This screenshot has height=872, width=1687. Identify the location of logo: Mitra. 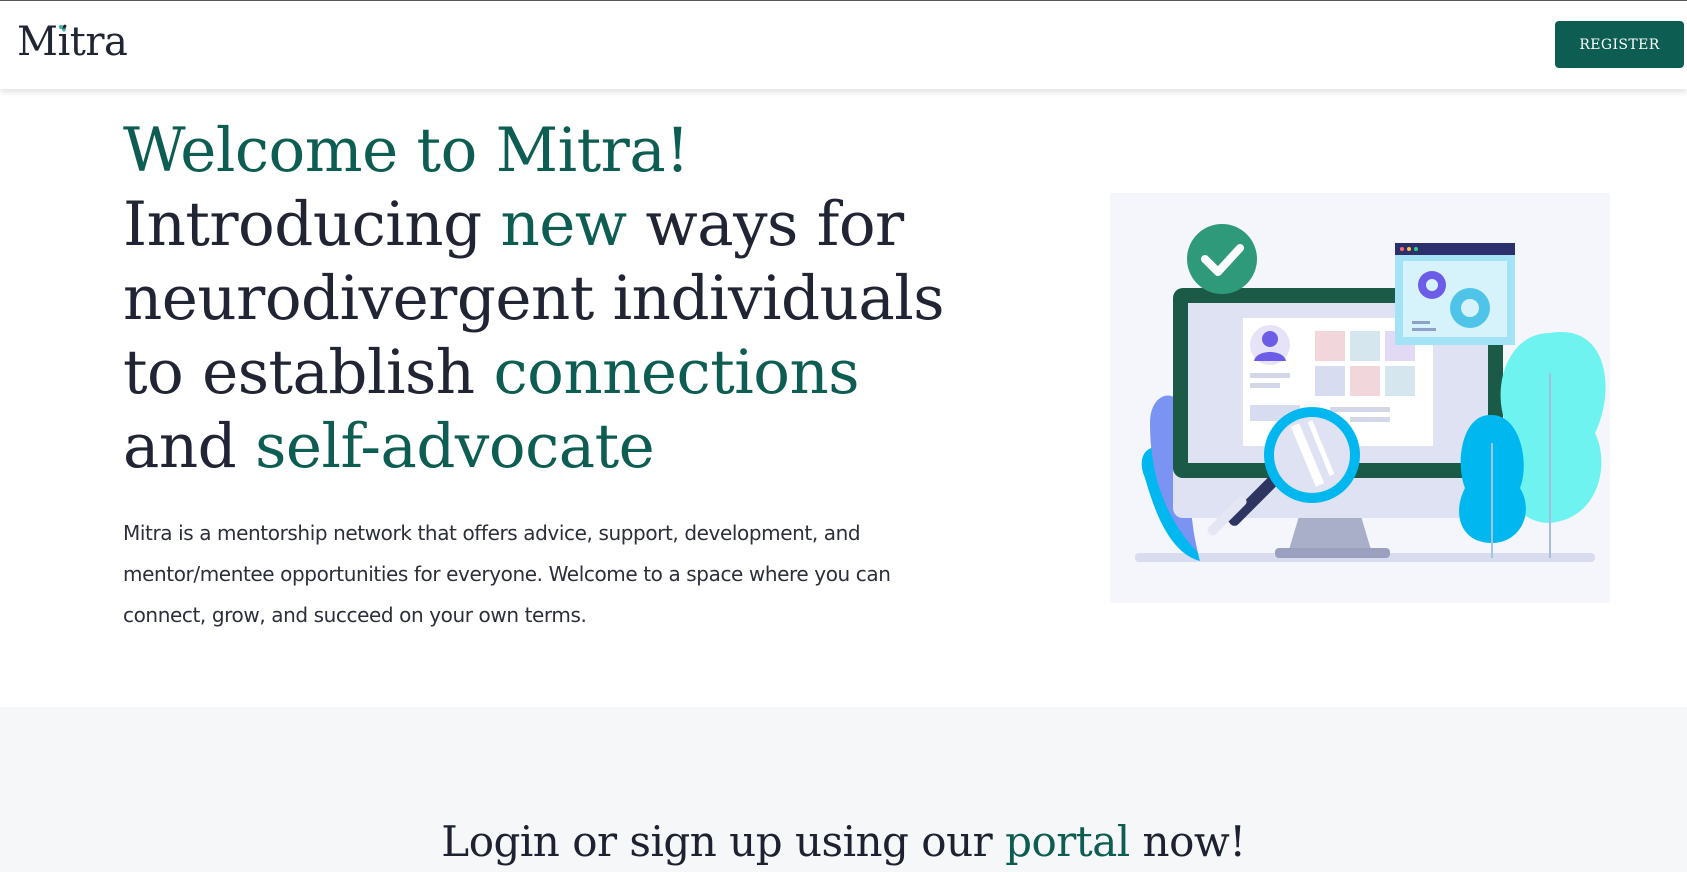
(72, 42).